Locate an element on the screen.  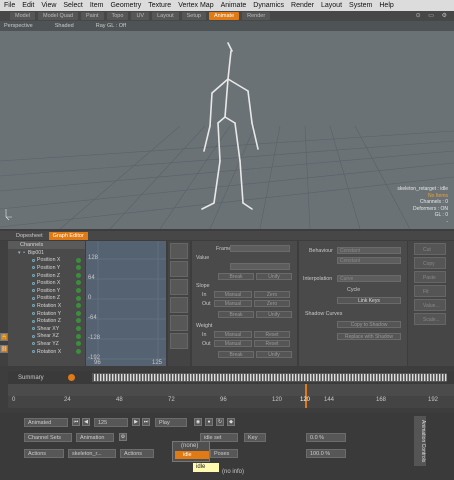
weight-out-reset: Reset is located at coordinates (272, 343).